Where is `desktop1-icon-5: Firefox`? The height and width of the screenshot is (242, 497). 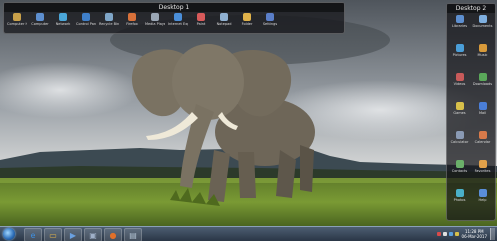
desktop1-icon-5: Firefox is located at coordinates (132, 19).